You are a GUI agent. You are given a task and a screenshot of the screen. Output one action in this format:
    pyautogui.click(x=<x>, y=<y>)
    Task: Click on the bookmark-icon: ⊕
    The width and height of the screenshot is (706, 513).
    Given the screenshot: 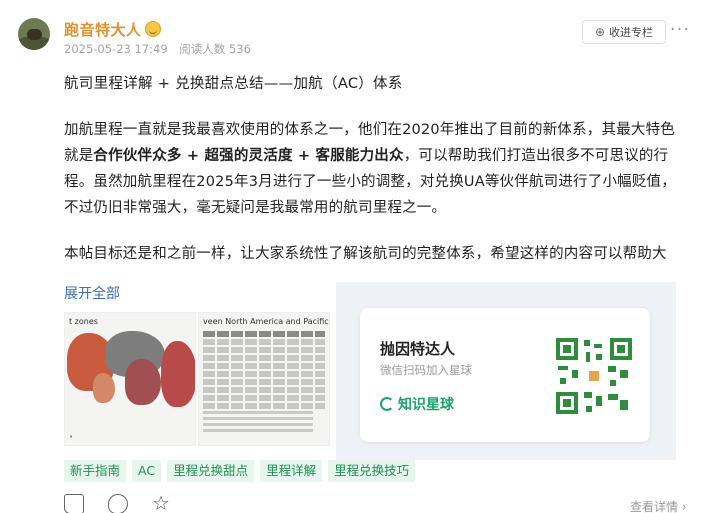 What is the action you would take?
    pyautogui.click(x=600, y=32)
    